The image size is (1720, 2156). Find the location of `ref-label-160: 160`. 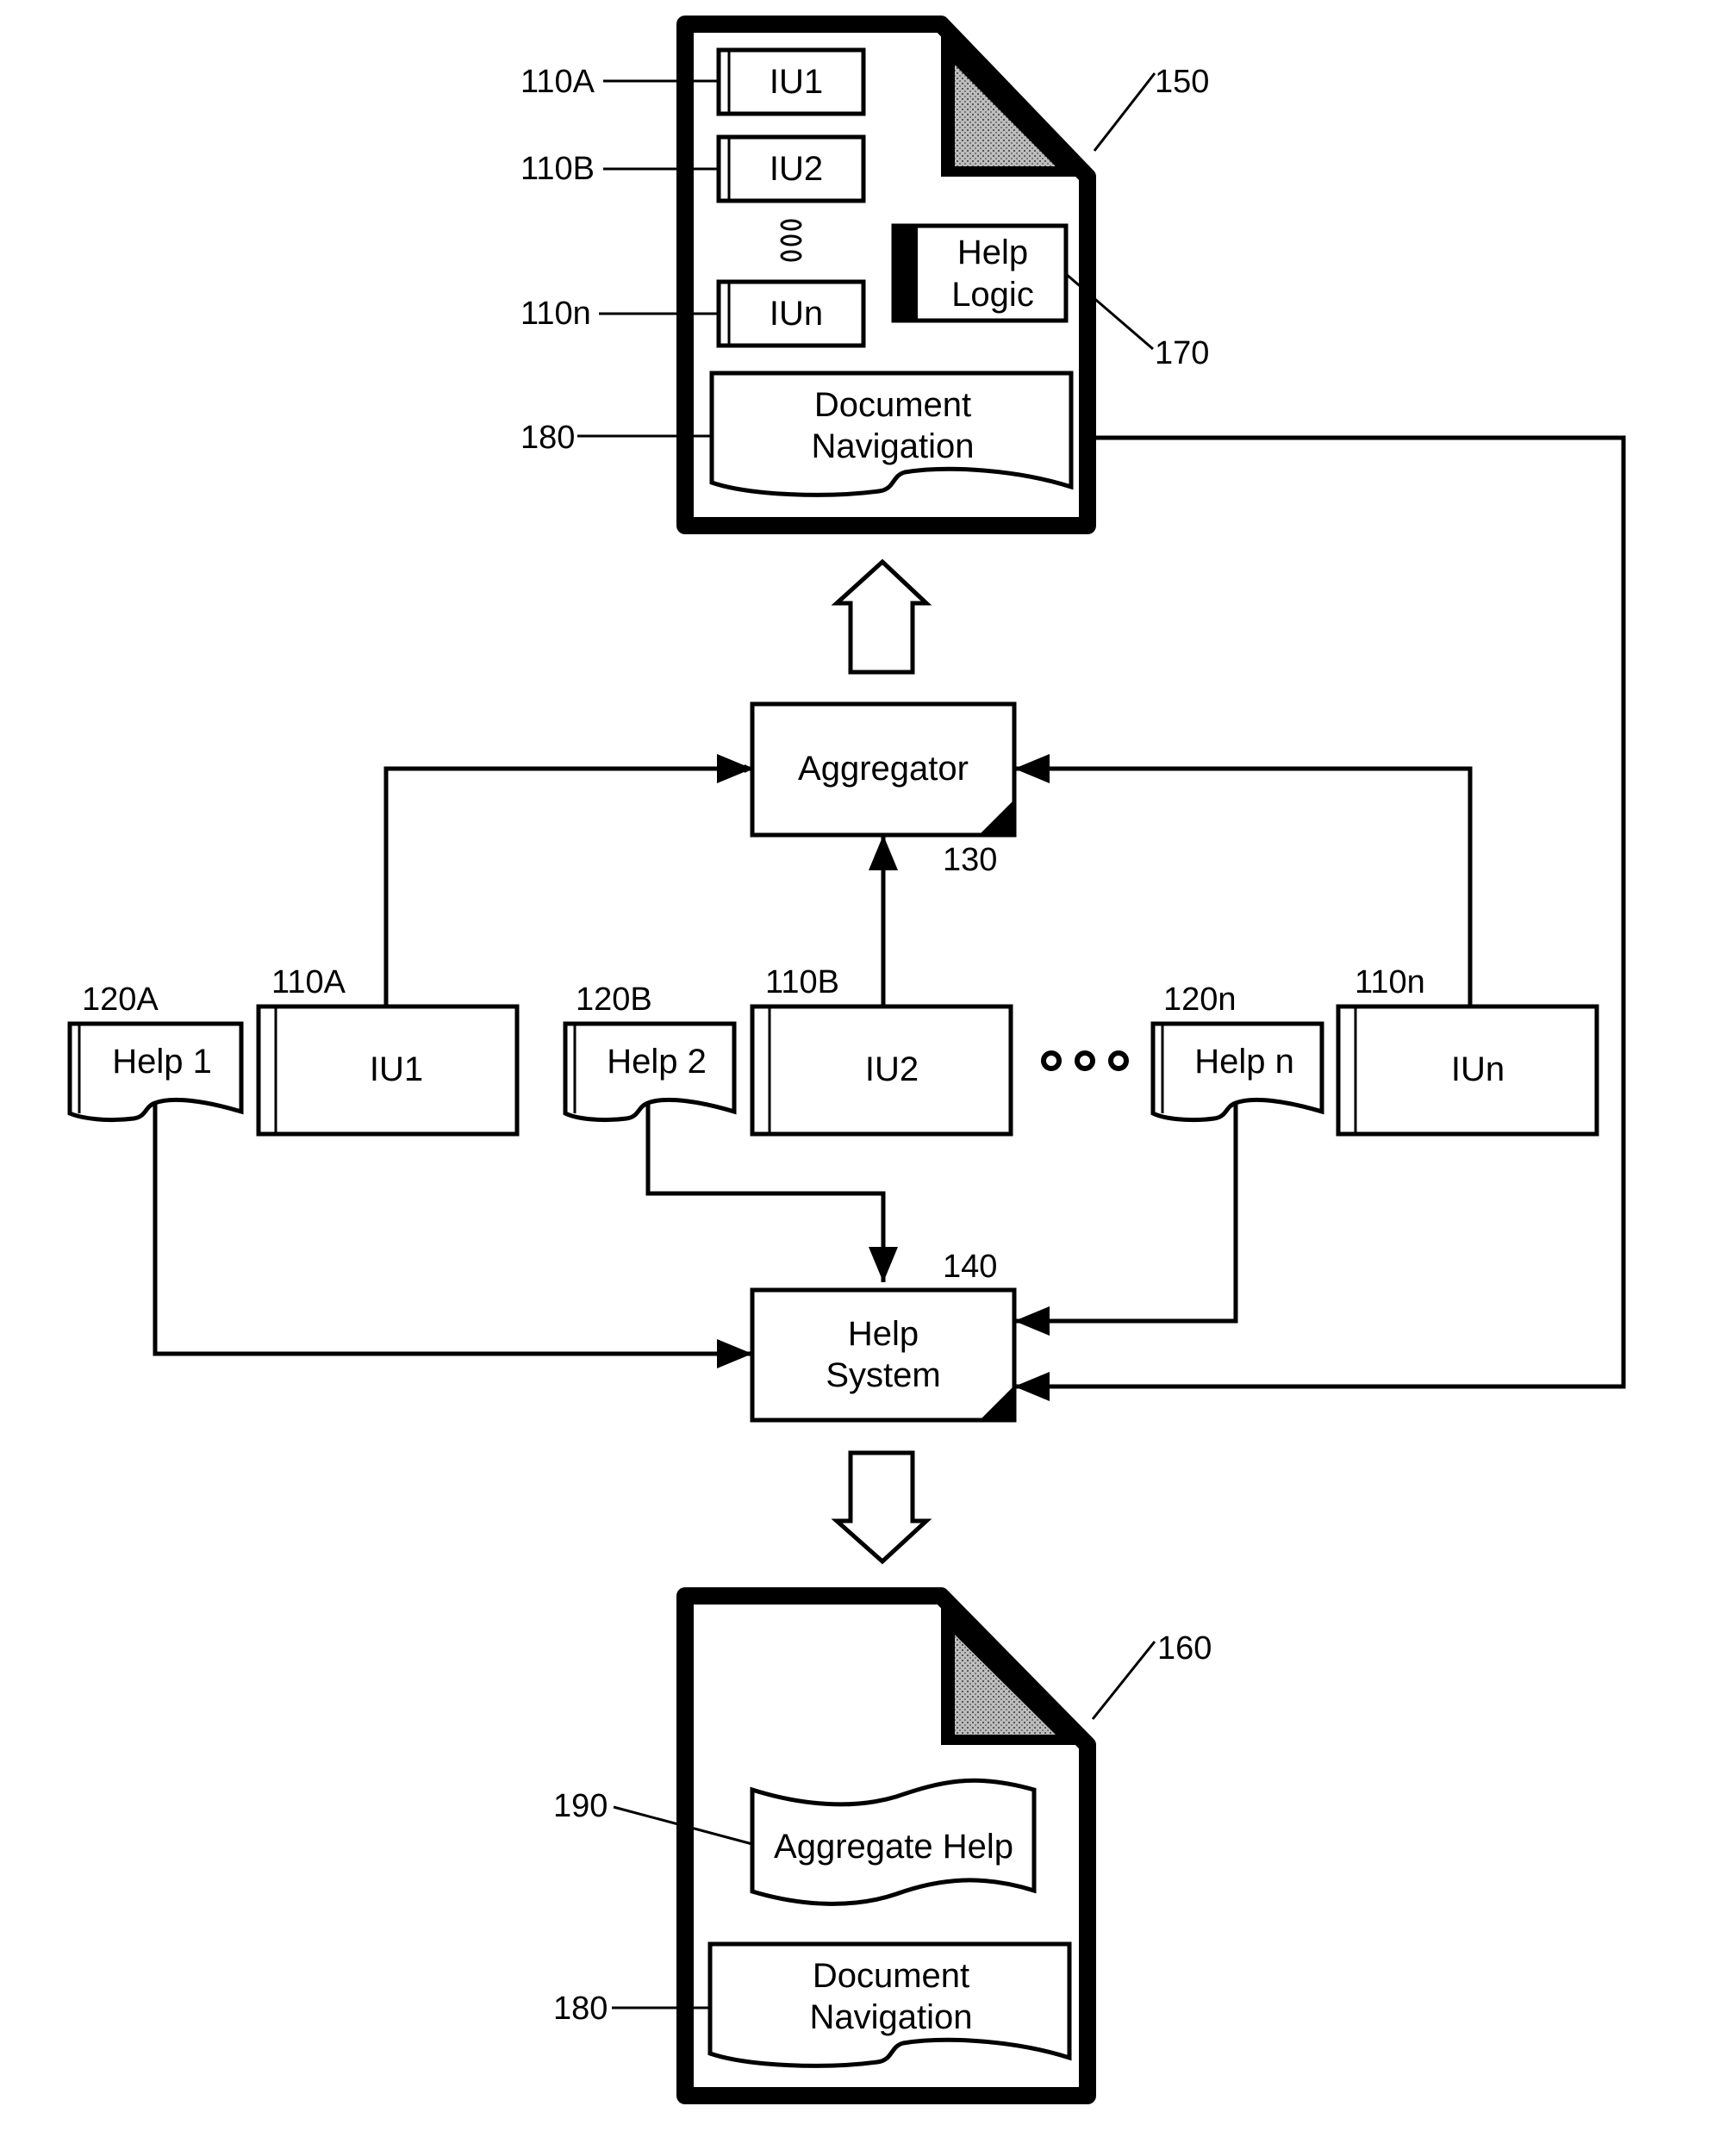

ref-label-160: 160 is located at coordinates (1184, 1648).